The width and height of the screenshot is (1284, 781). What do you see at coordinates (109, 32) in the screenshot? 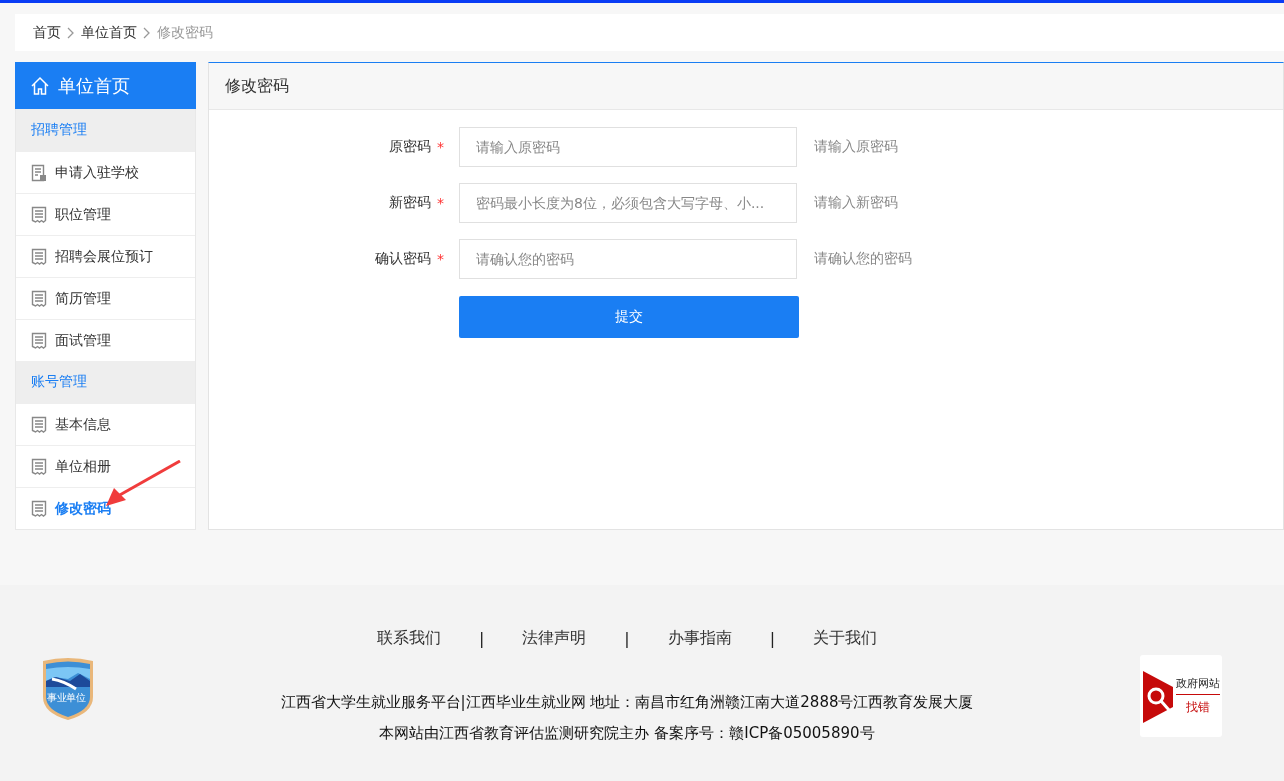
I see `breadcrumb-link: 单位首页` at bounding box center [109, 32].